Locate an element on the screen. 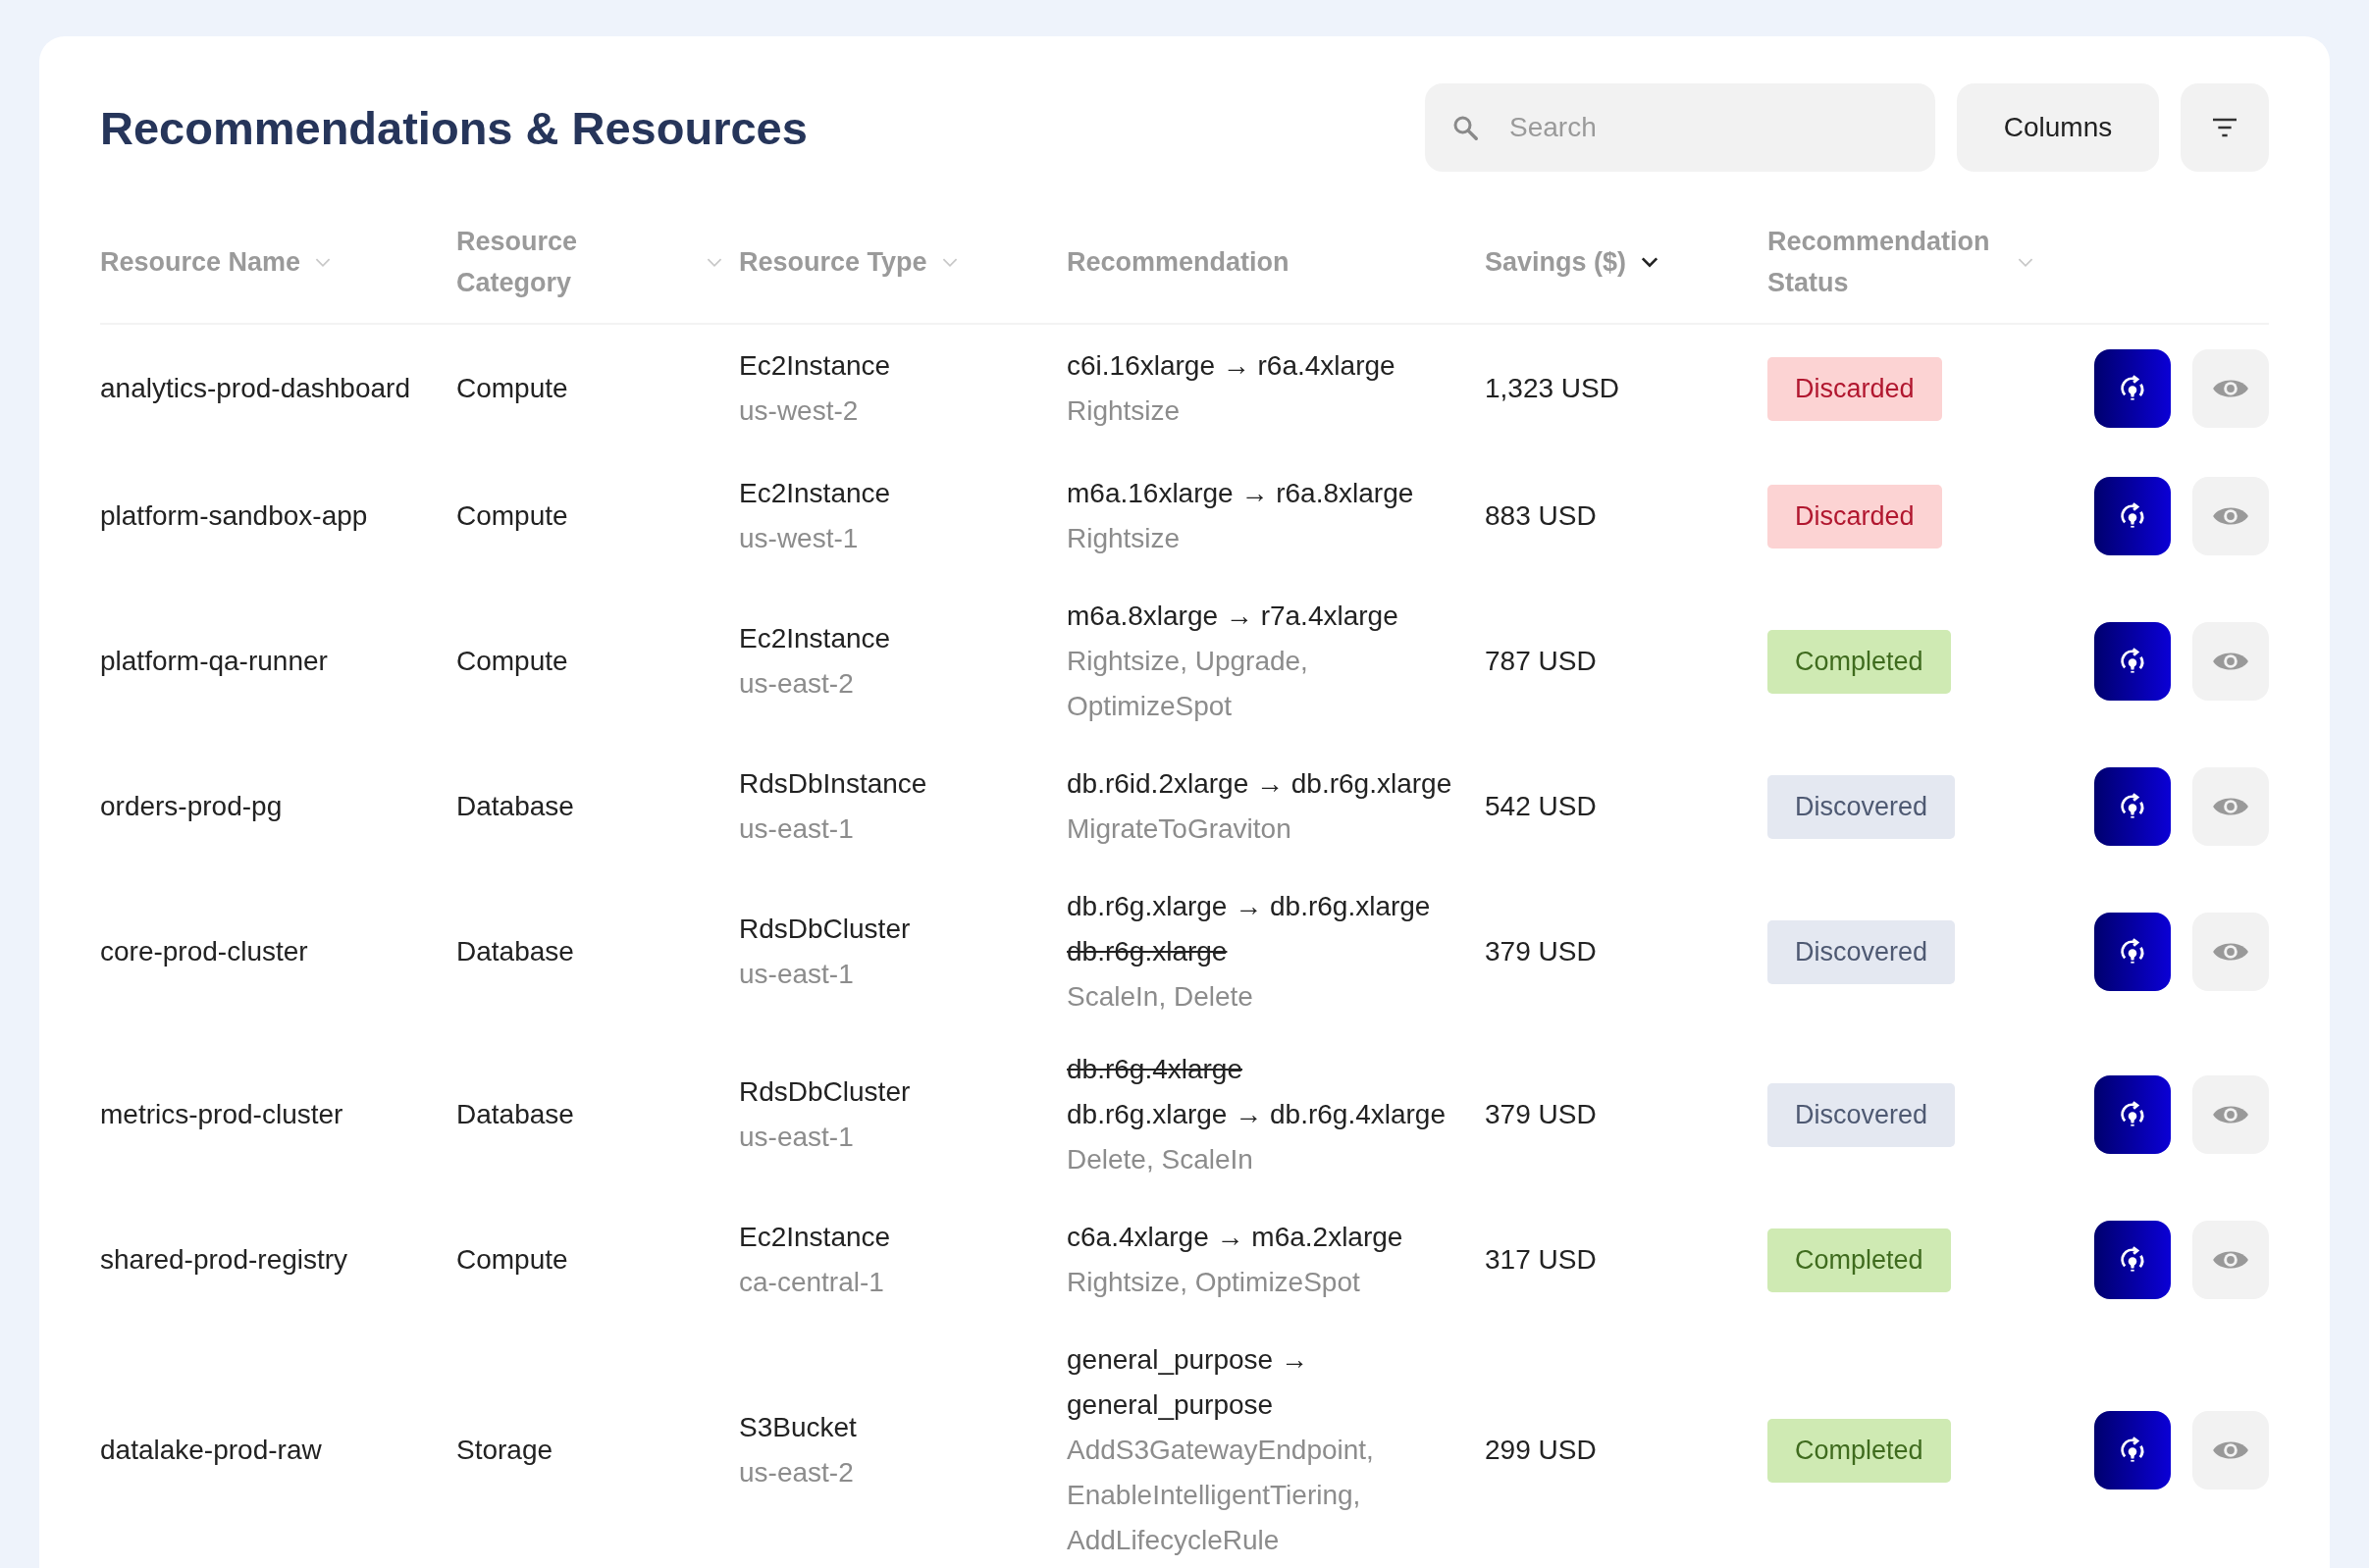 The width and height of the screenshot is (2369, 1568). recommendation-change: general_purpose → general_purpose is located at coordinates (1188, 1382).